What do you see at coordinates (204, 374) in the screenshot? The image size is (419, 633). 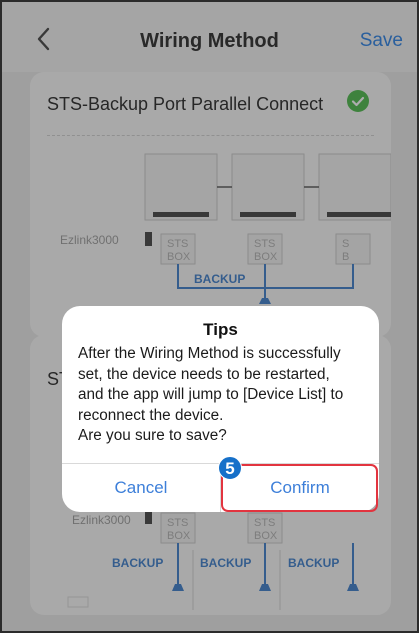 I see `message-line: set, the device needs to be restarted,` at bounding box center [204, 374].